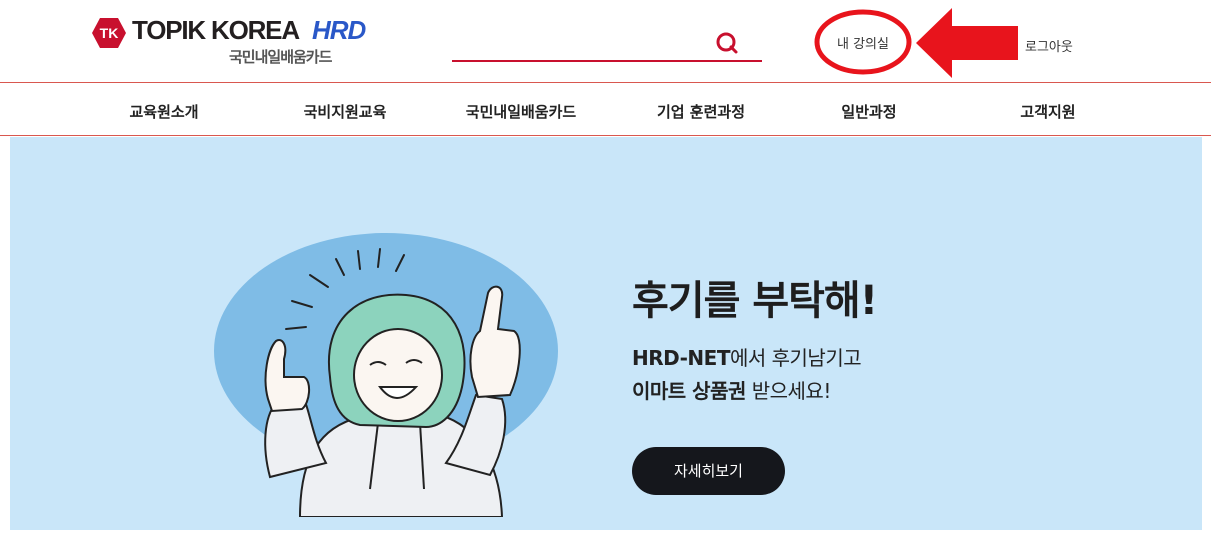 Image resolution: width=1211 pixels, height=539 pixels. What do you see at coordinates (681, 358) in the screenshot?
I see `banner-line-1-bold: HRD-NET` at bounding box center [681, 358].